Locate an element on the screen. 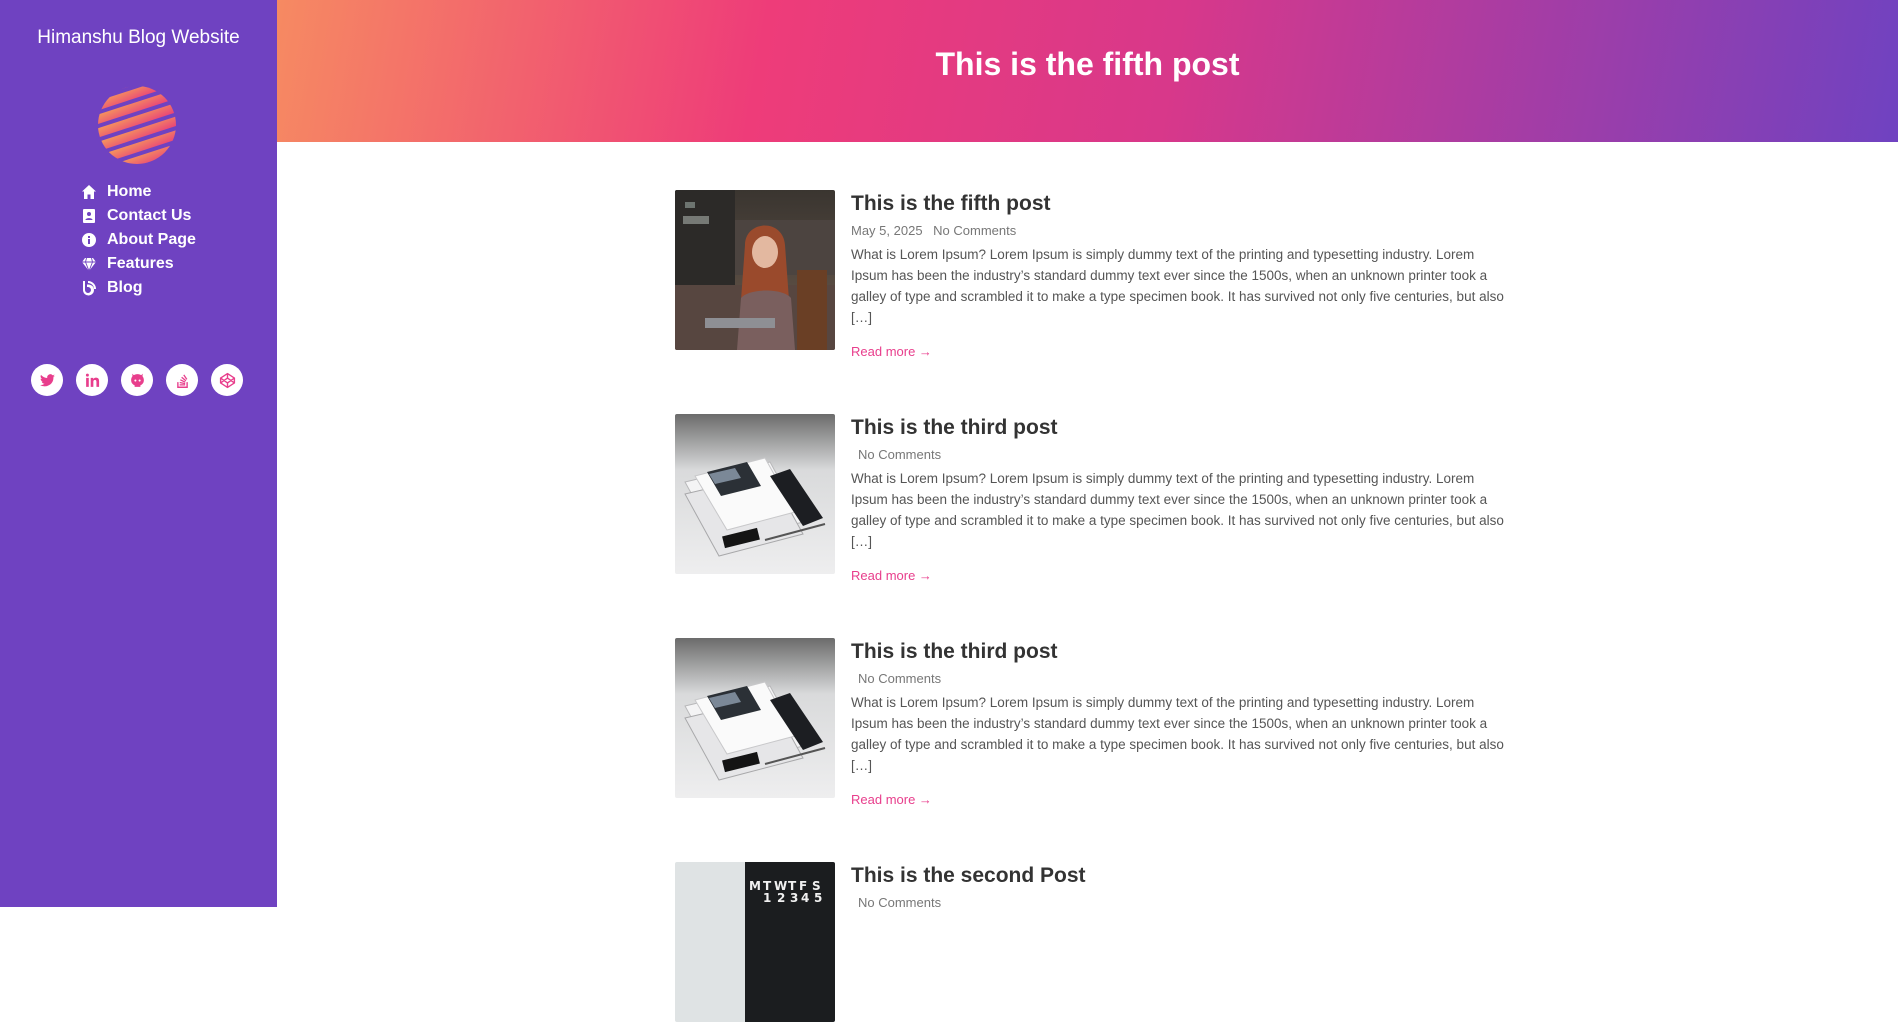 This screenshot has width=1898, height=1022. nav-item-blog: Blog is located at coordinates (138, 288).